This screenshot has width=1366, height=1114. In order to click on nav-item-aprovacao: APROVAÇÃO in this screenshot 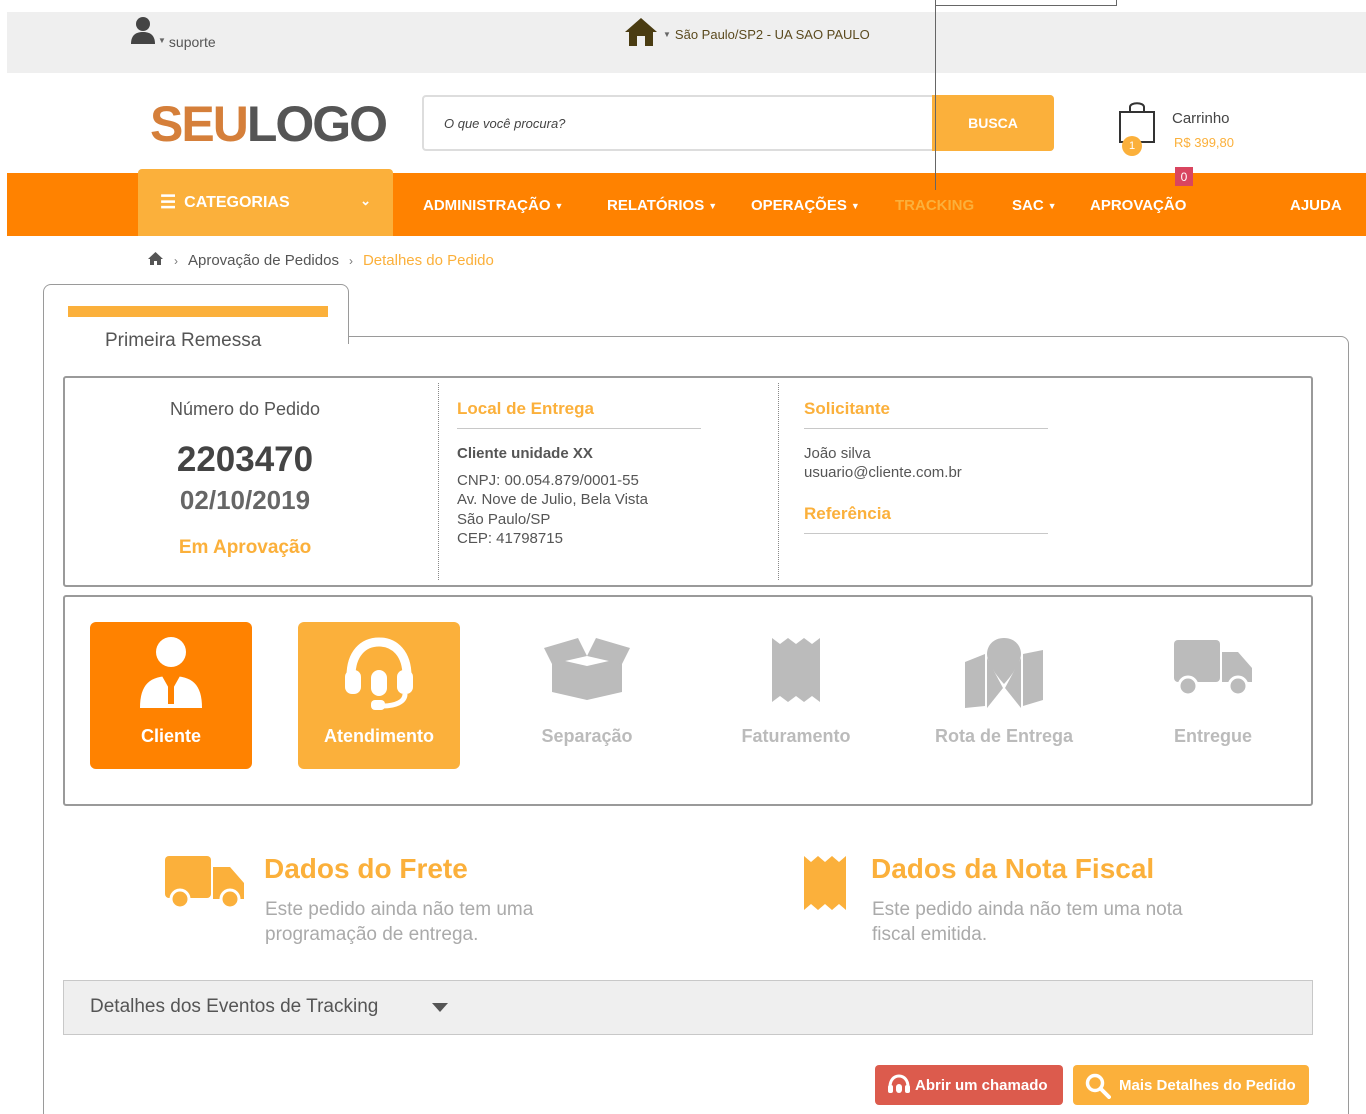, I will do `click(1138, 205)`.